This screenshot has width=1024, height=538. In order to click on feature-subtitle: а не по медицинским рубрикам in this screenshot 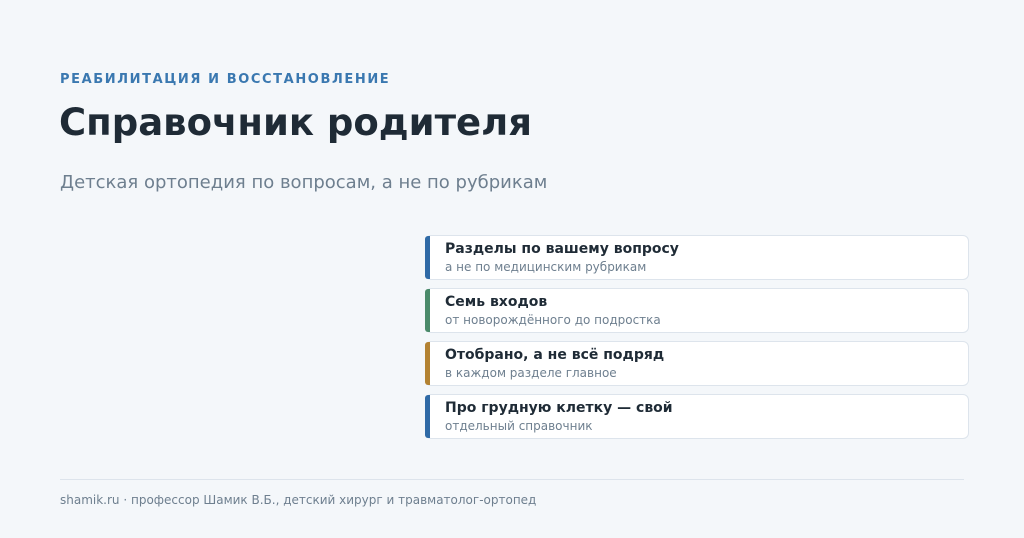, I will do `click(546, 267)`.